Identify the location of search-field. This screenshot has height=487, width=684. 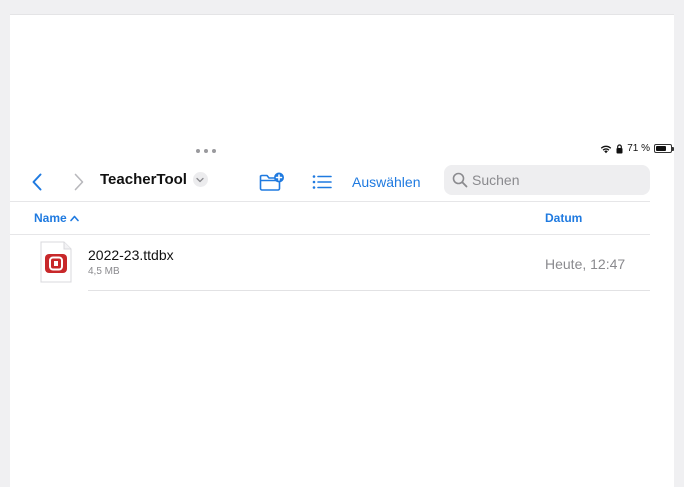
(547, 180).